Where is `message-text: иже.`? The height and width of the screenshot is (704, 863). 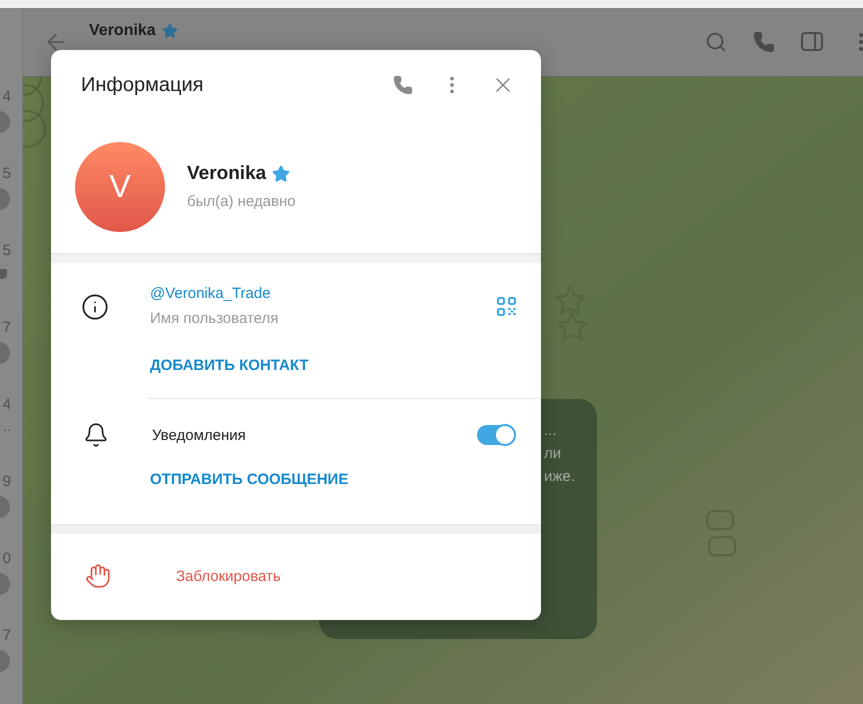
message-text: иже. is located at coordinates (559, 477).